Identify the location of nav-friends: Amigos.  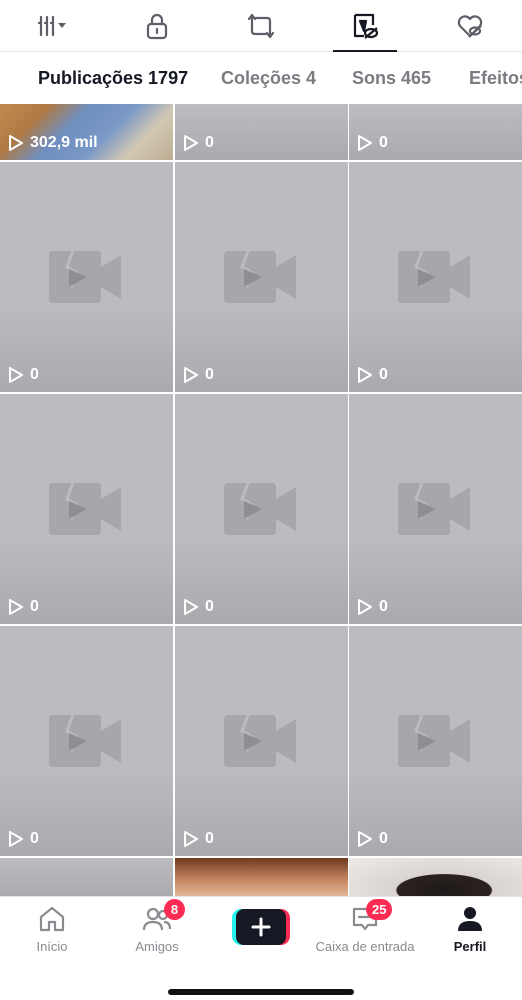
(157, 928).